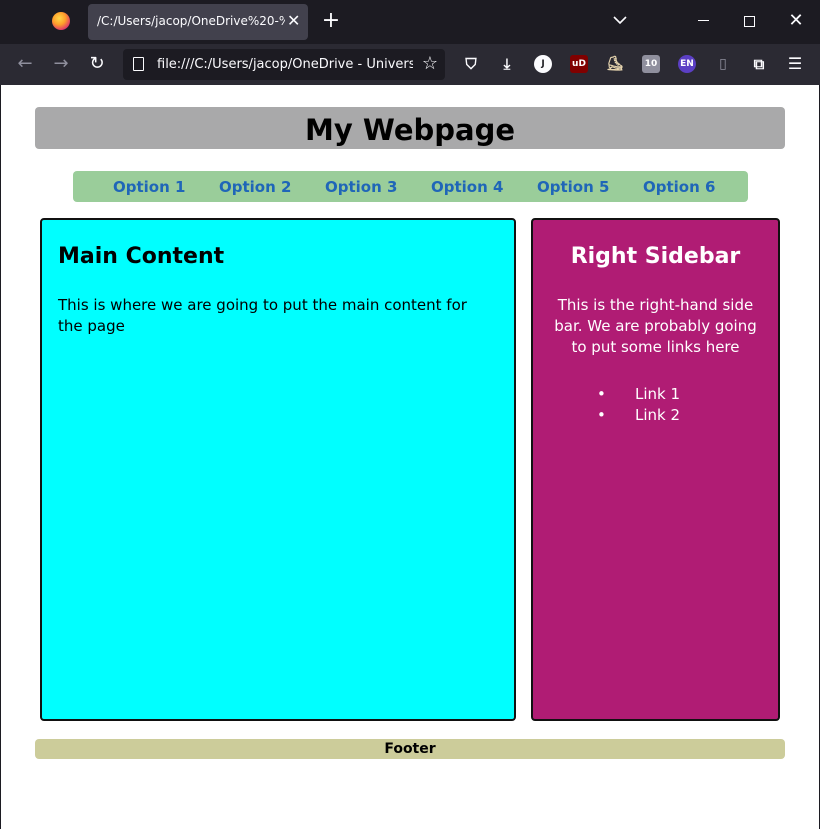 The height and width of the screenshot is (829, 820). I want to click on extension-10-icon: 10, so click(651, 64).